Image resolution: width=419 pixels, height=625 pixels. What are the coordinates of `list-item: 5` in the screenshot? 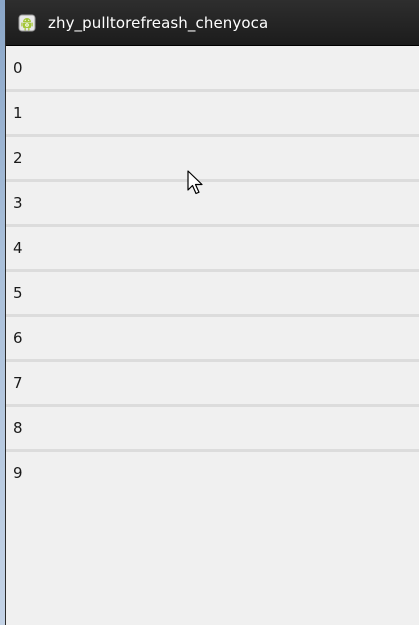 It's located at (212, 294).